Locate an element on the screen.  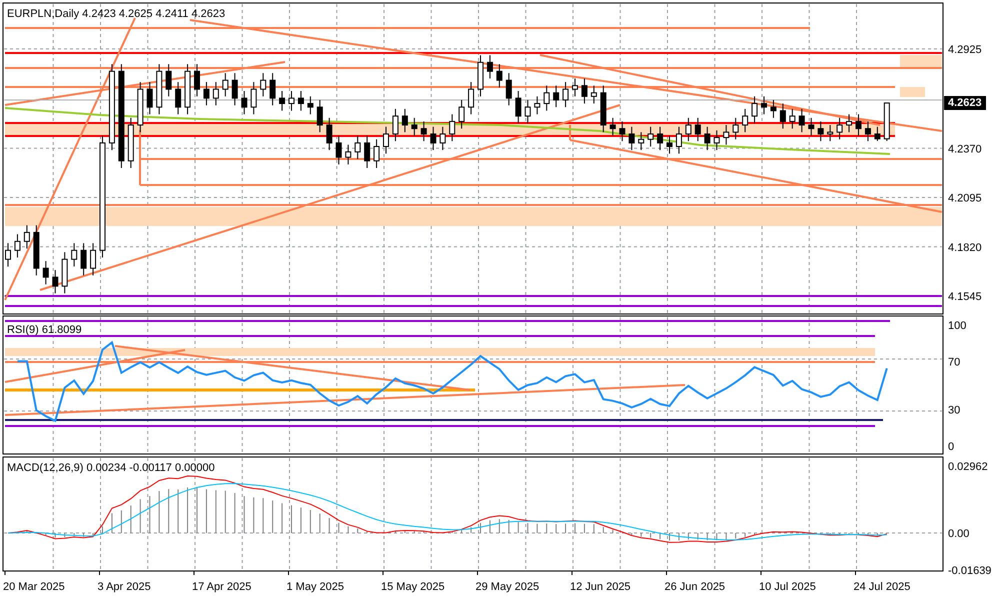
macd-axis-label: 0.02962 is located at coordinates (968, 467).